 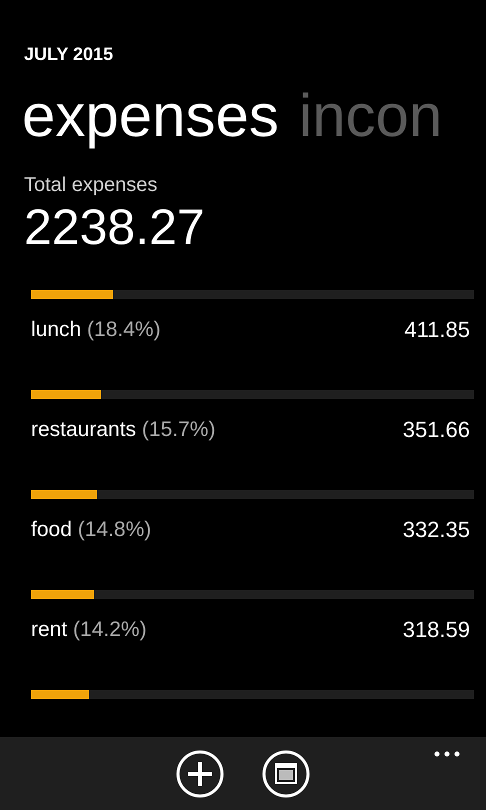 I want to click on more-icon, so click(x=447, y=754).